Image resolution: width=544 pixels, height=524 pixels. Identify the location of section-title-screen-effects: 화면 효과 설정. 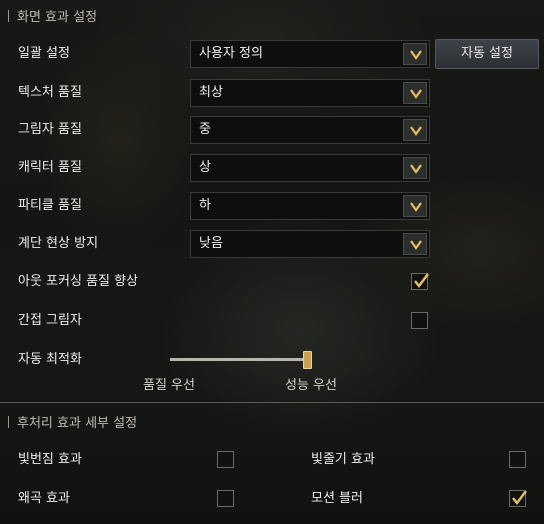
(48, 18).